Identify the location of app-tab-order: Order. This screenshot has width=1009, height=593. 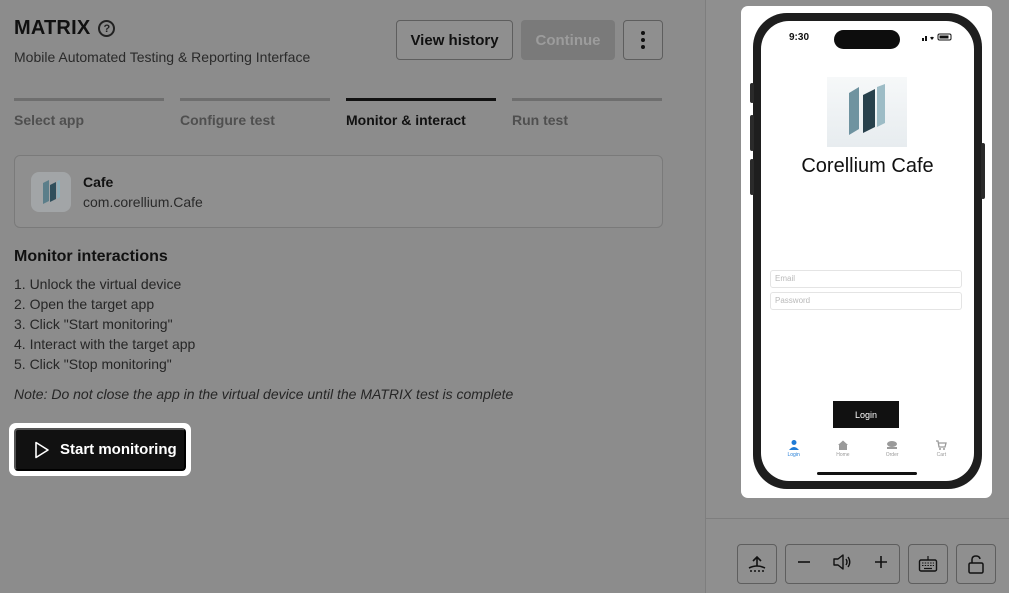
(892, 448).